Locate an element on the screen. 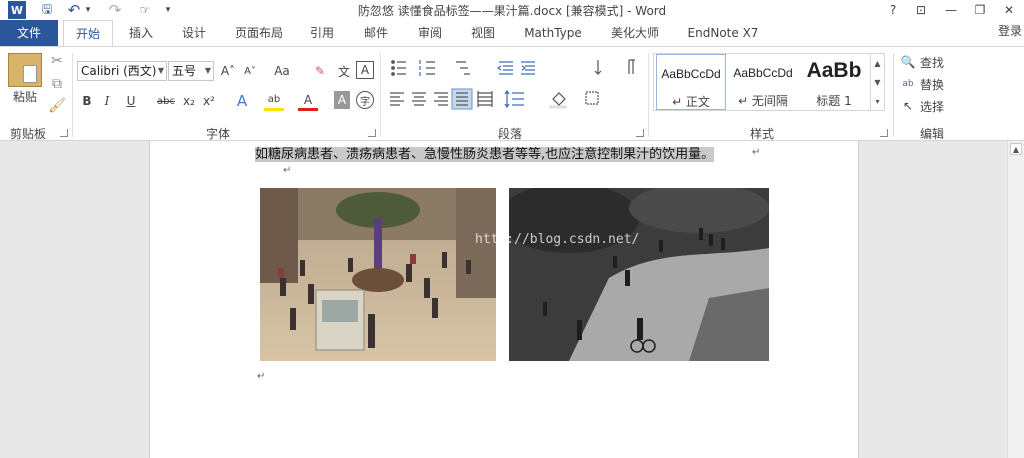  distributed-icon is located at coordinates (485, 99).